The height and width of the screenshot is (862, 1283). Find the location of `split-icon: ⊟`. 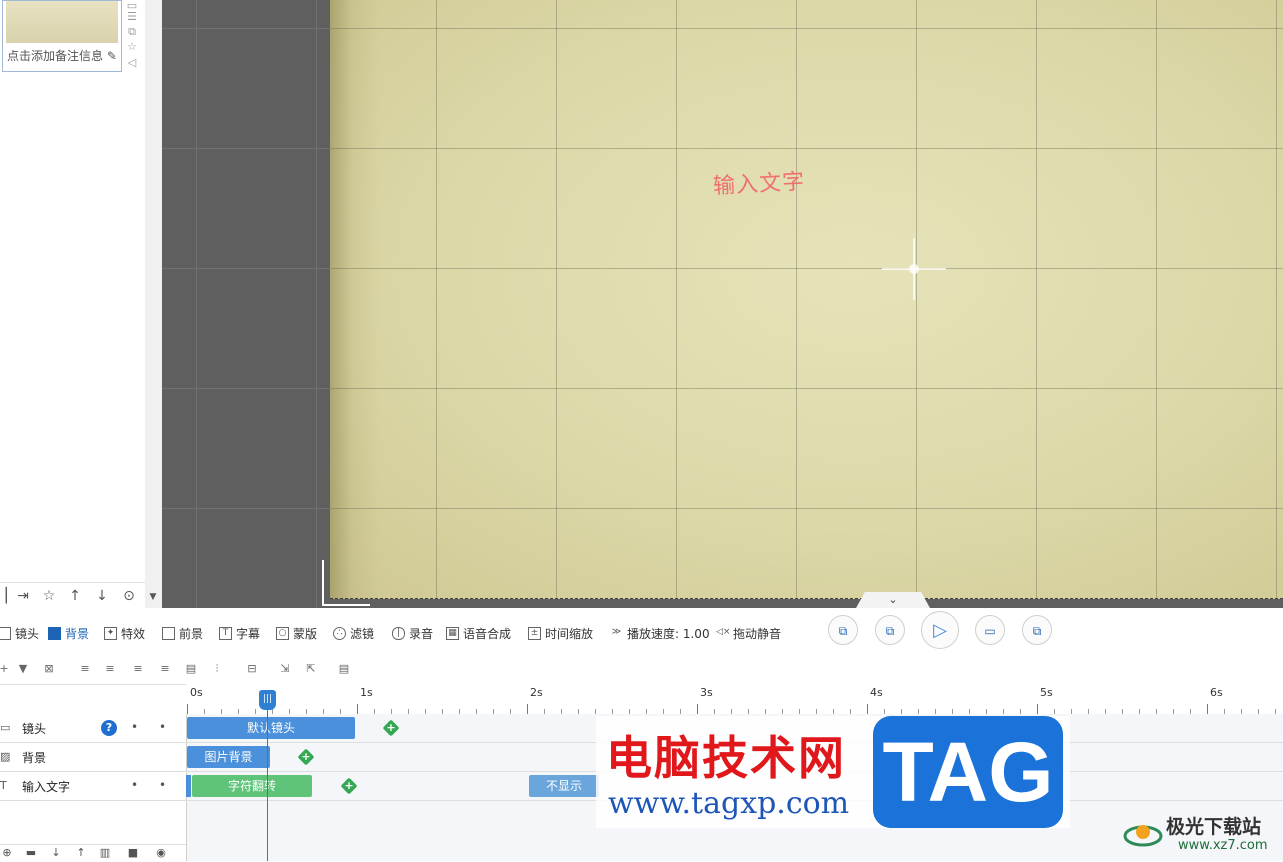

split-icon: ⊟ is located at coordinates (252, 669).